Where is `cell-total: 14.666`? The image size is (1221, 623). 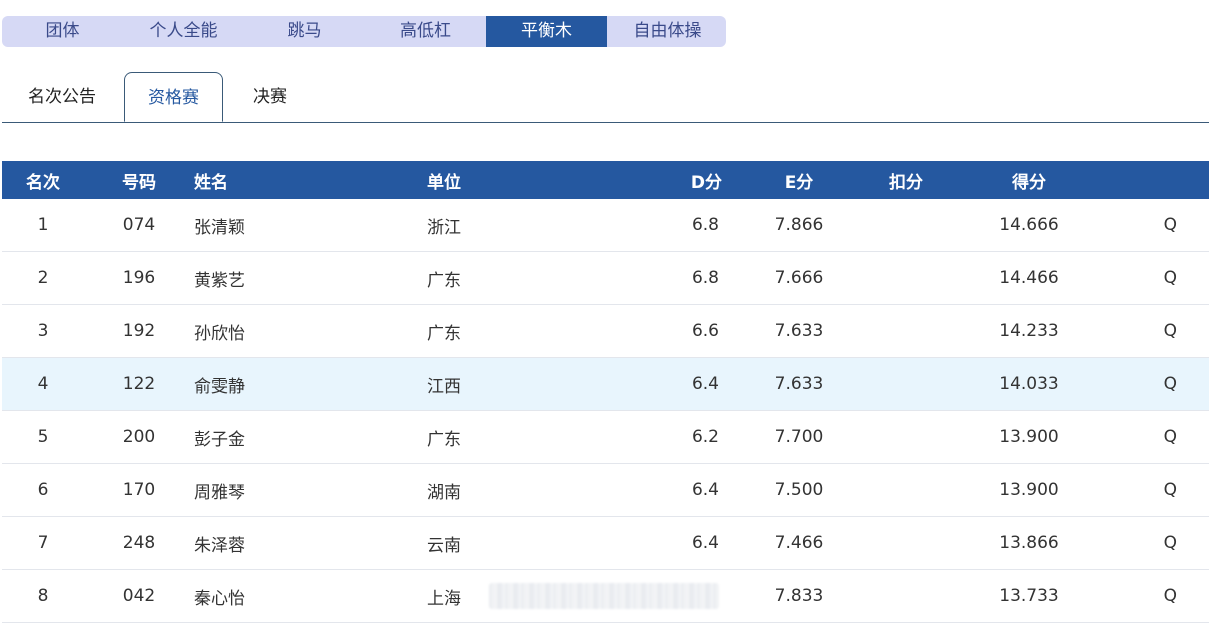 cell-total: 14.666 is located at coordinates (1029, 225).